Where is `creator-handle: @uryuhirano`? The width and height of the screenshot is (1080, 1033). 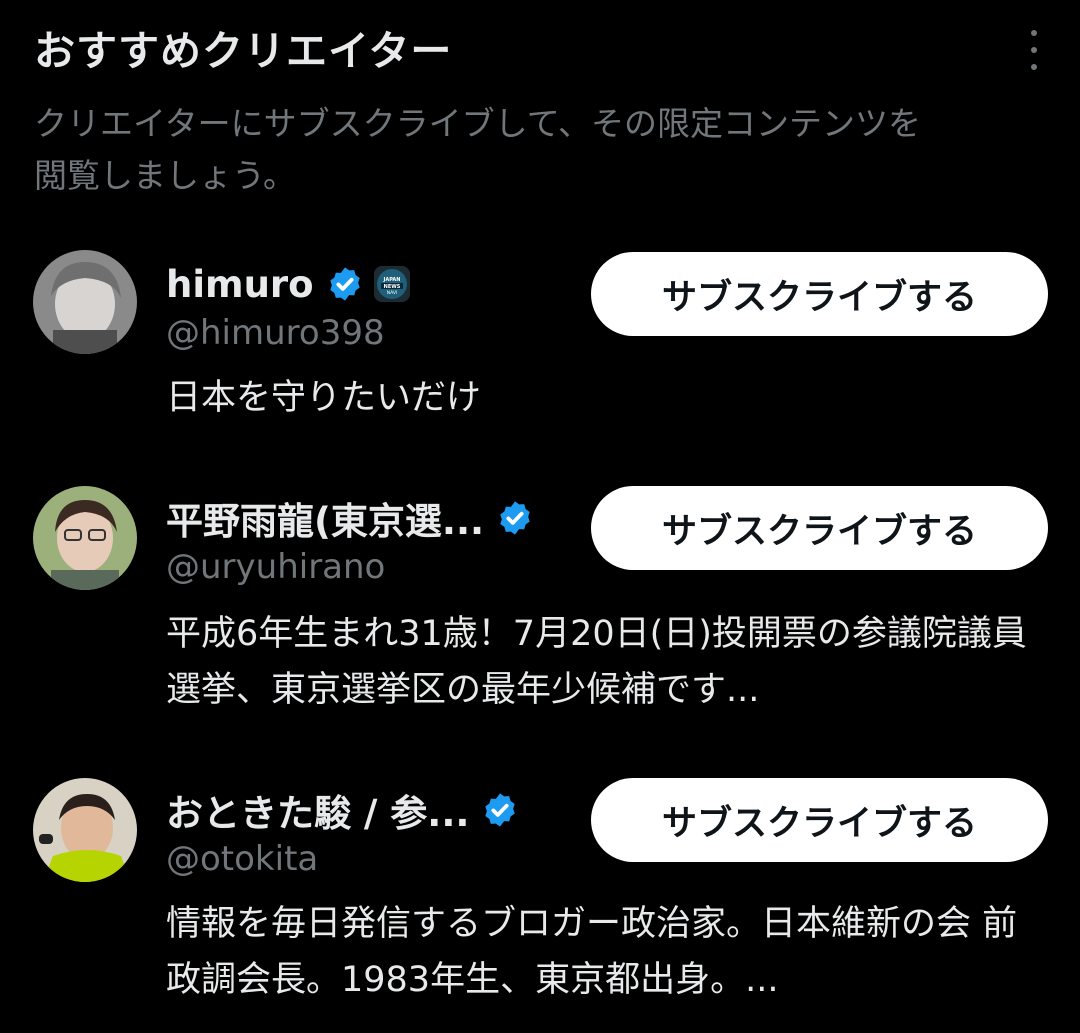
creator-handle: @uryuhirano is located at coordinates (275, 567).